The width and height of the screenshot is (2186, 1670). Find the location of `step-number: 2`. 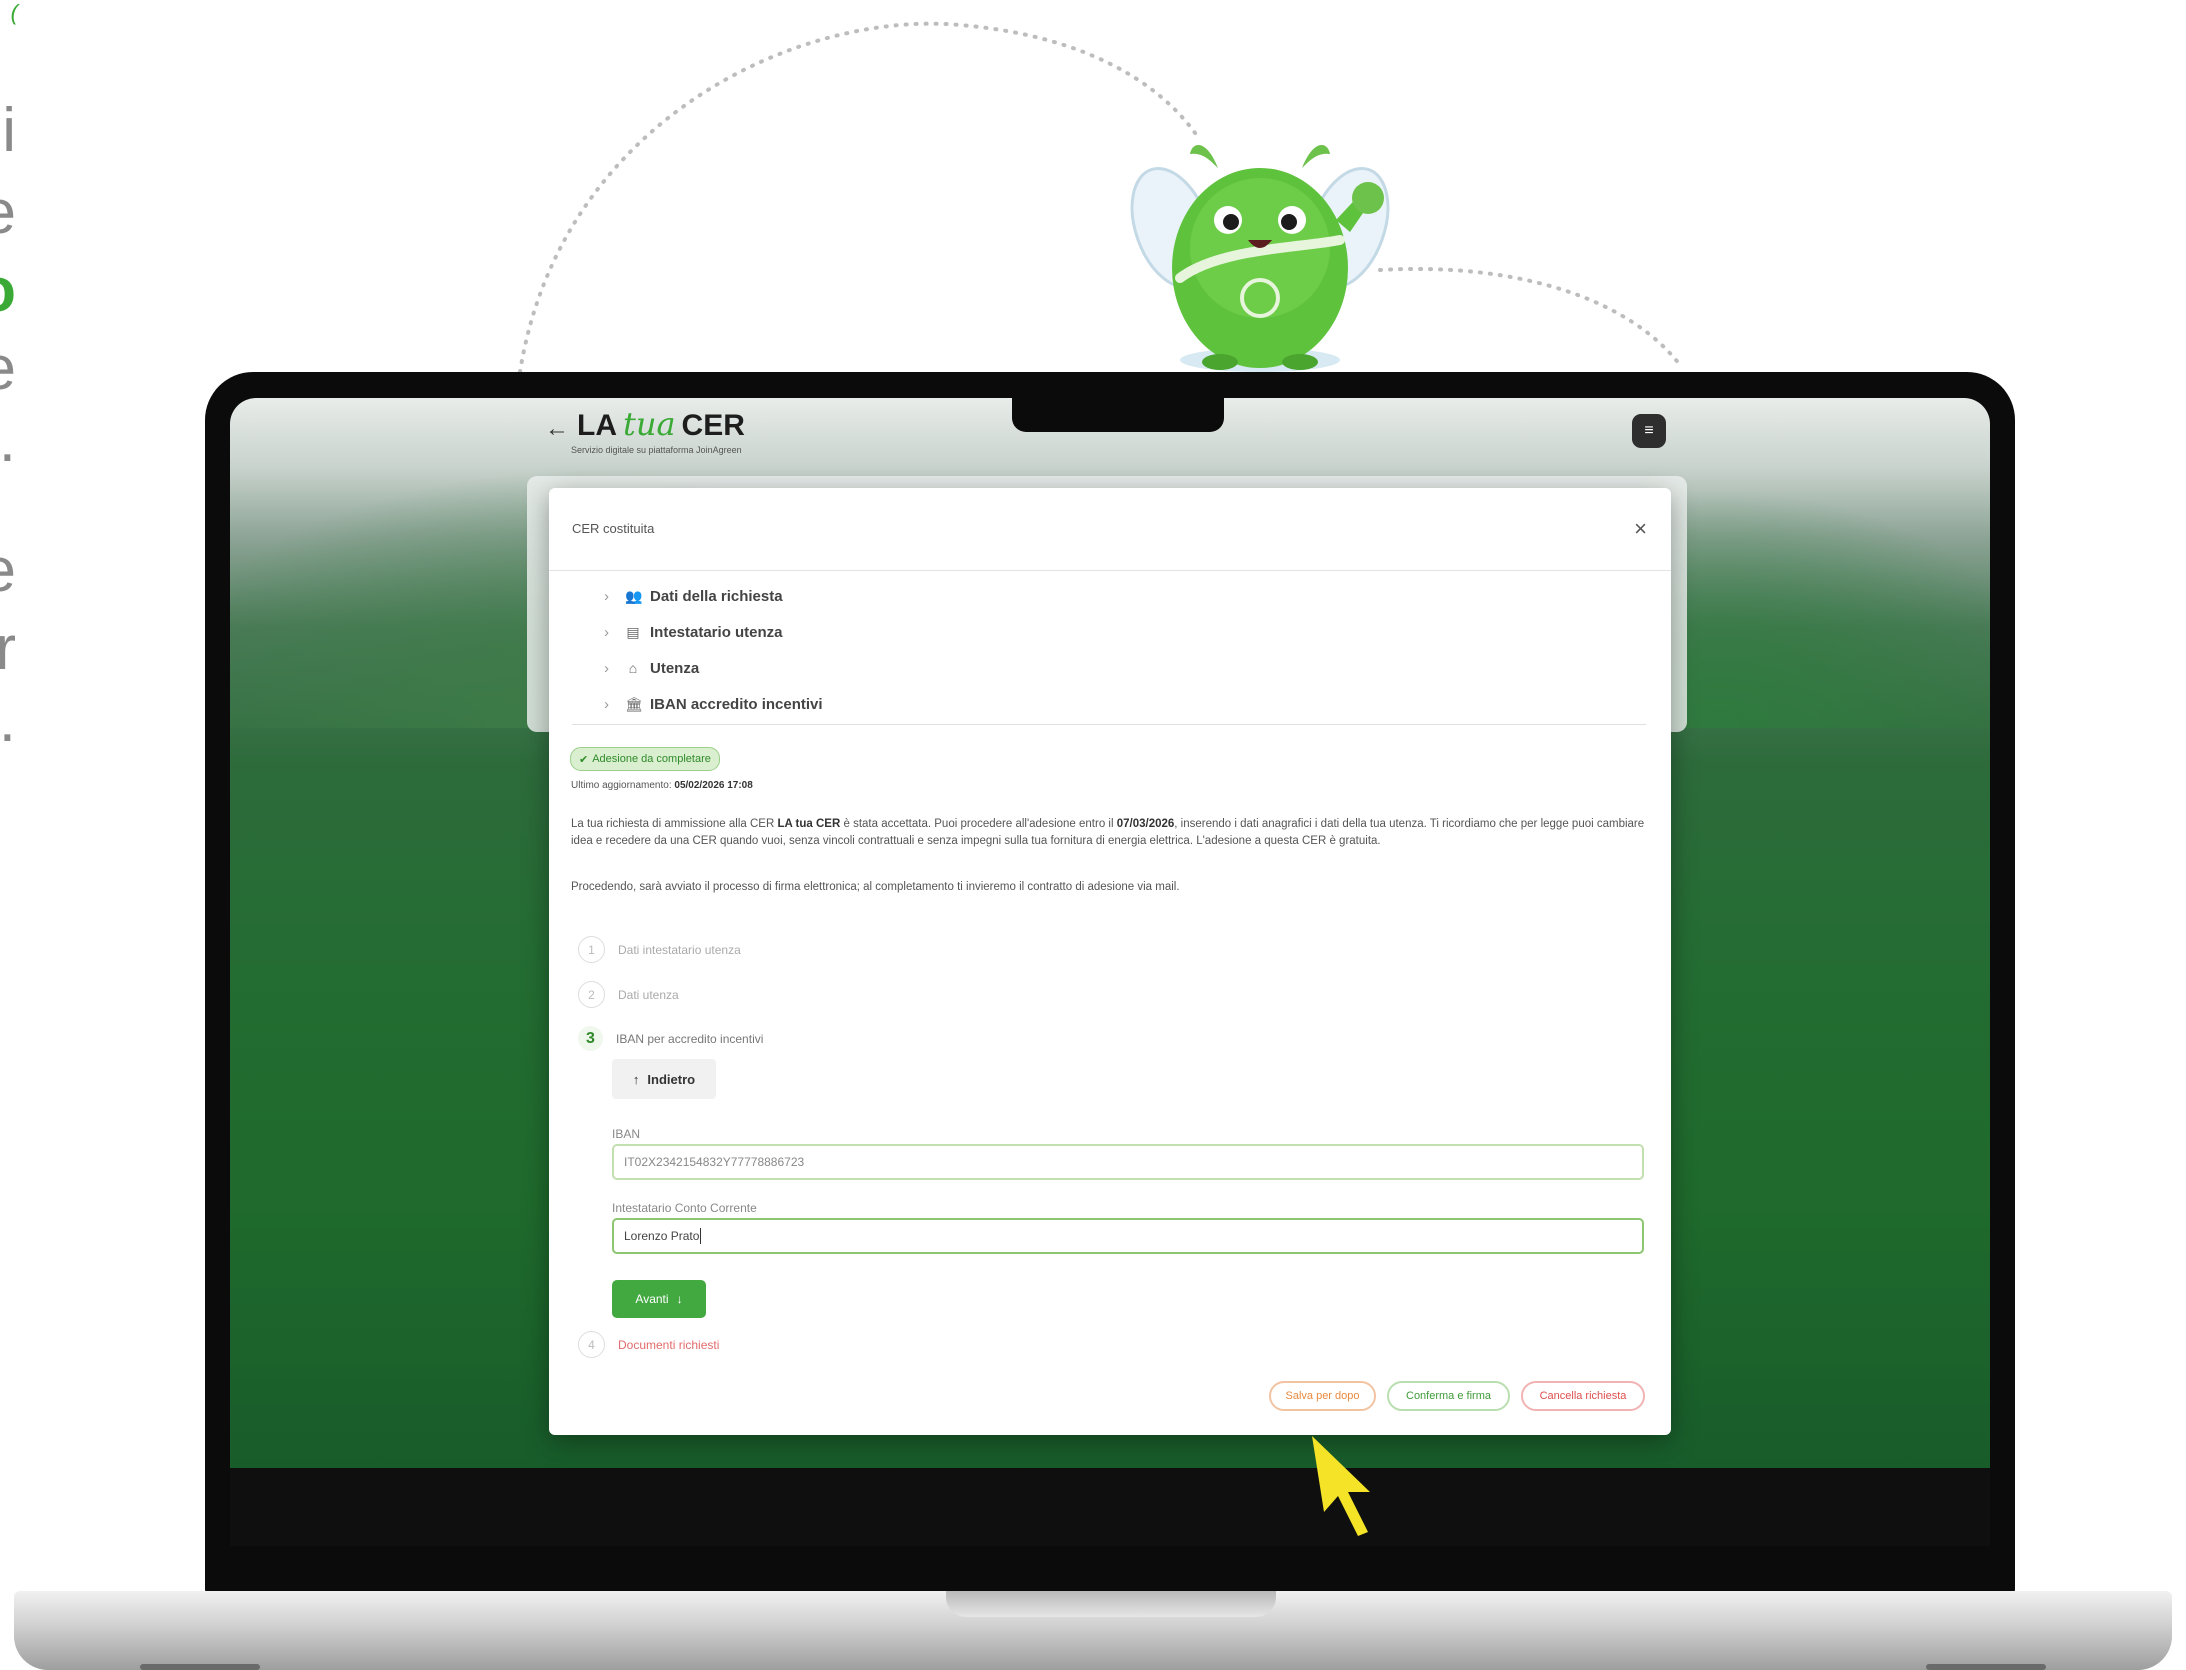

step-number: 2 is located at coordinates (591, 994).